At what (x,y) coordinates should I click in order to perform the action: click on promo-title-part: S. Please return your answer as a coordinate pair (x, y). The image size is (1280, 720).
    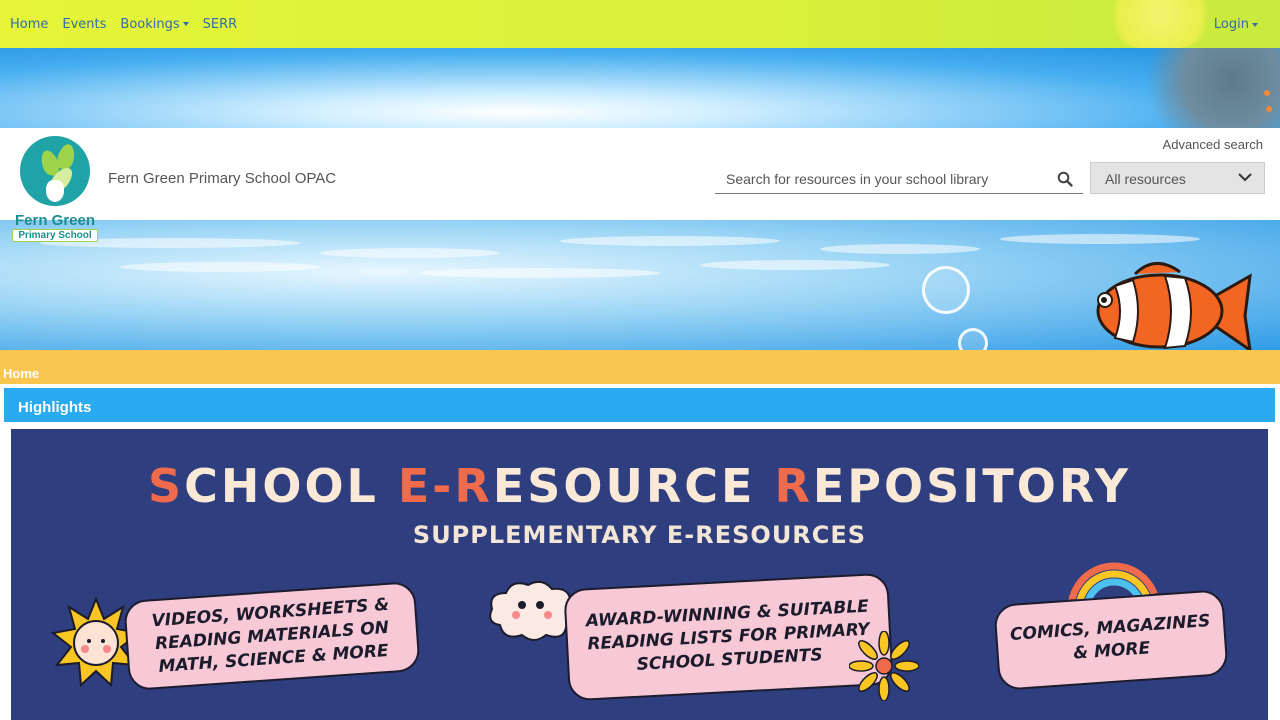
    Looking at the image, I should click on (166, 486).